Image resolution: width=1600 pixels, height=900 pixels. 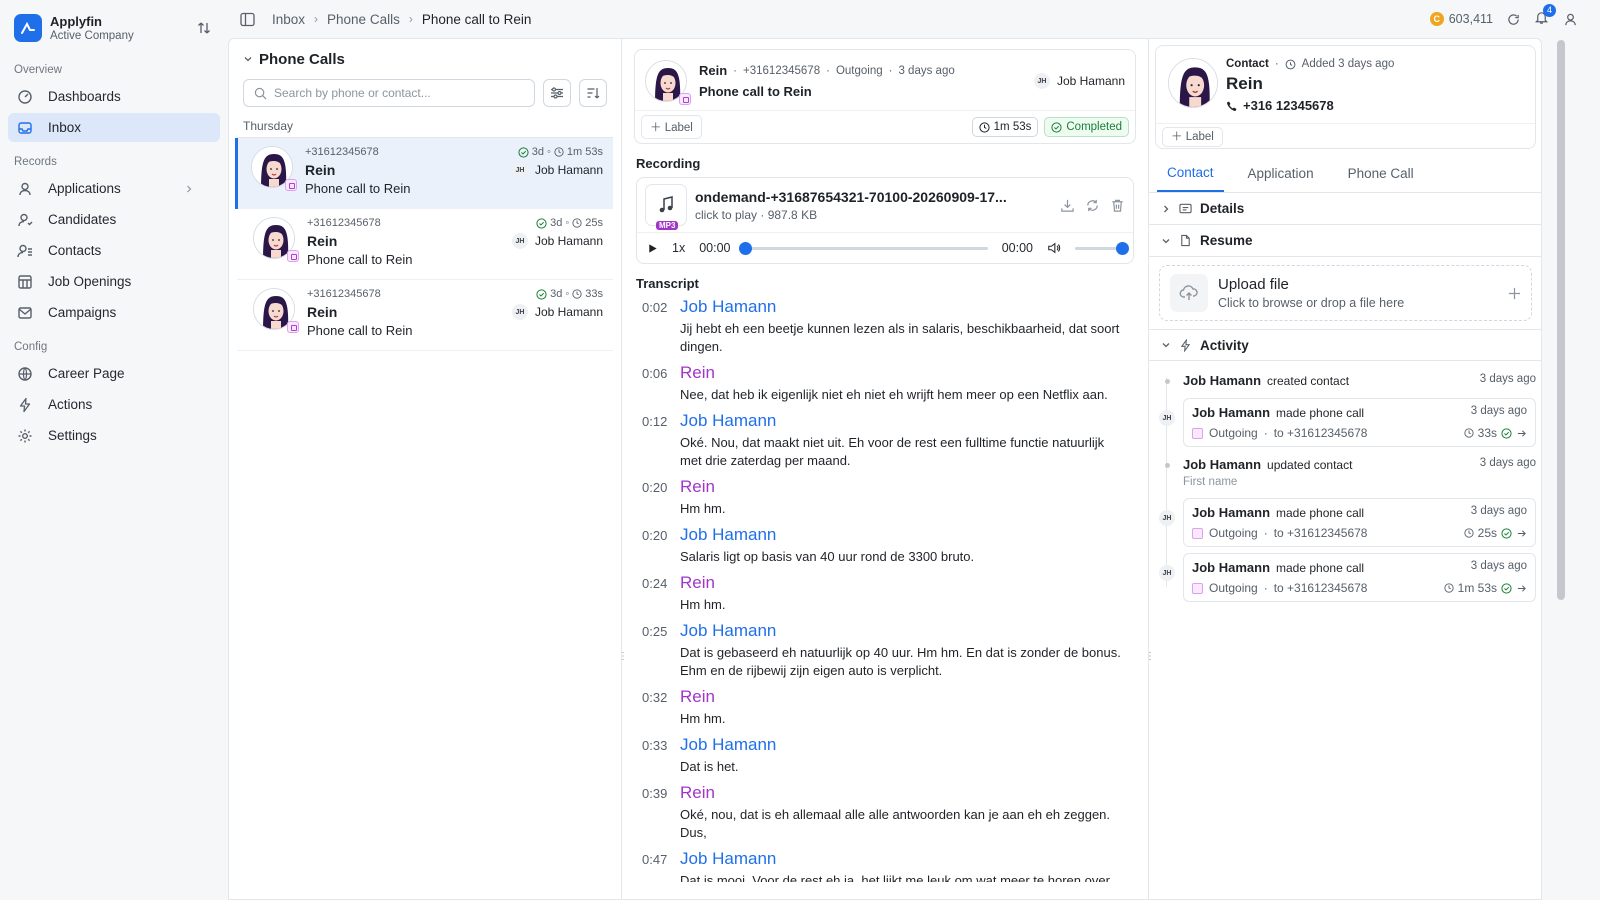 What do you see at coordinates (661, 593) in the screenshot?
I see `transcript-timestamp: 0:24` at bounding box center [661, 593].